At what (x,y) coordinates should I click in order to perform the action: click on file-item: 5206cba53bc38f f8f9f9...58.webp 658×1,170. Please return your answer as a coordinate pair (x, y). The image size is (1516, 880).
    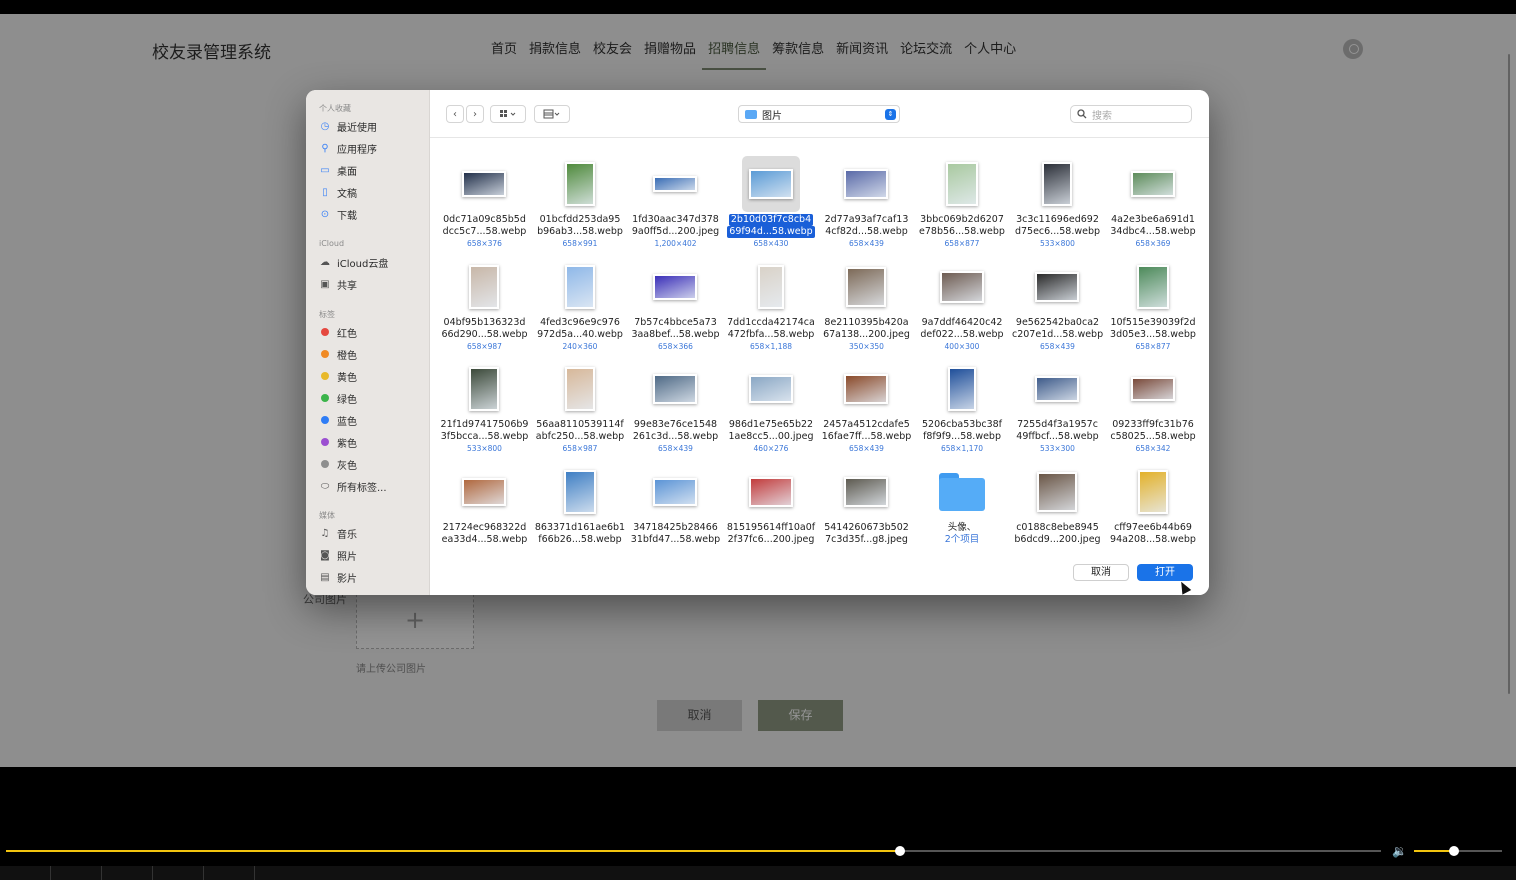
    Looking at the image, I should click on (962, 398).